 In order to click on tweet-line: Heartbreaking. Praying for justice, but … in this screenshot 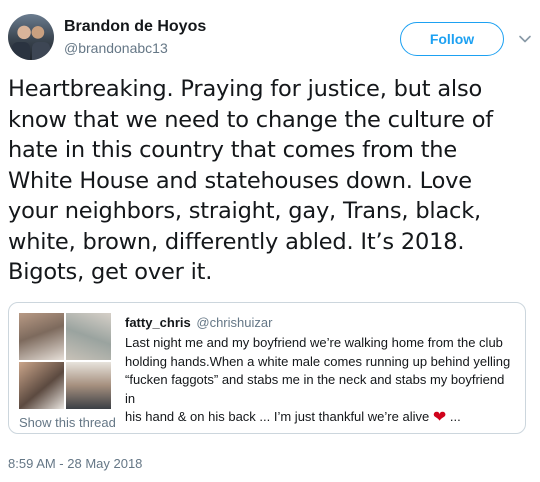, I will do `click(245, 89)`.